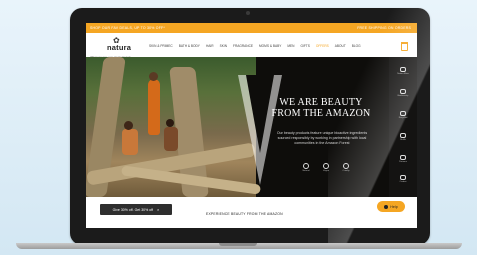 This screenshot has height=255, width=477. I want to click on close-icon: ×, so click(158, 209).